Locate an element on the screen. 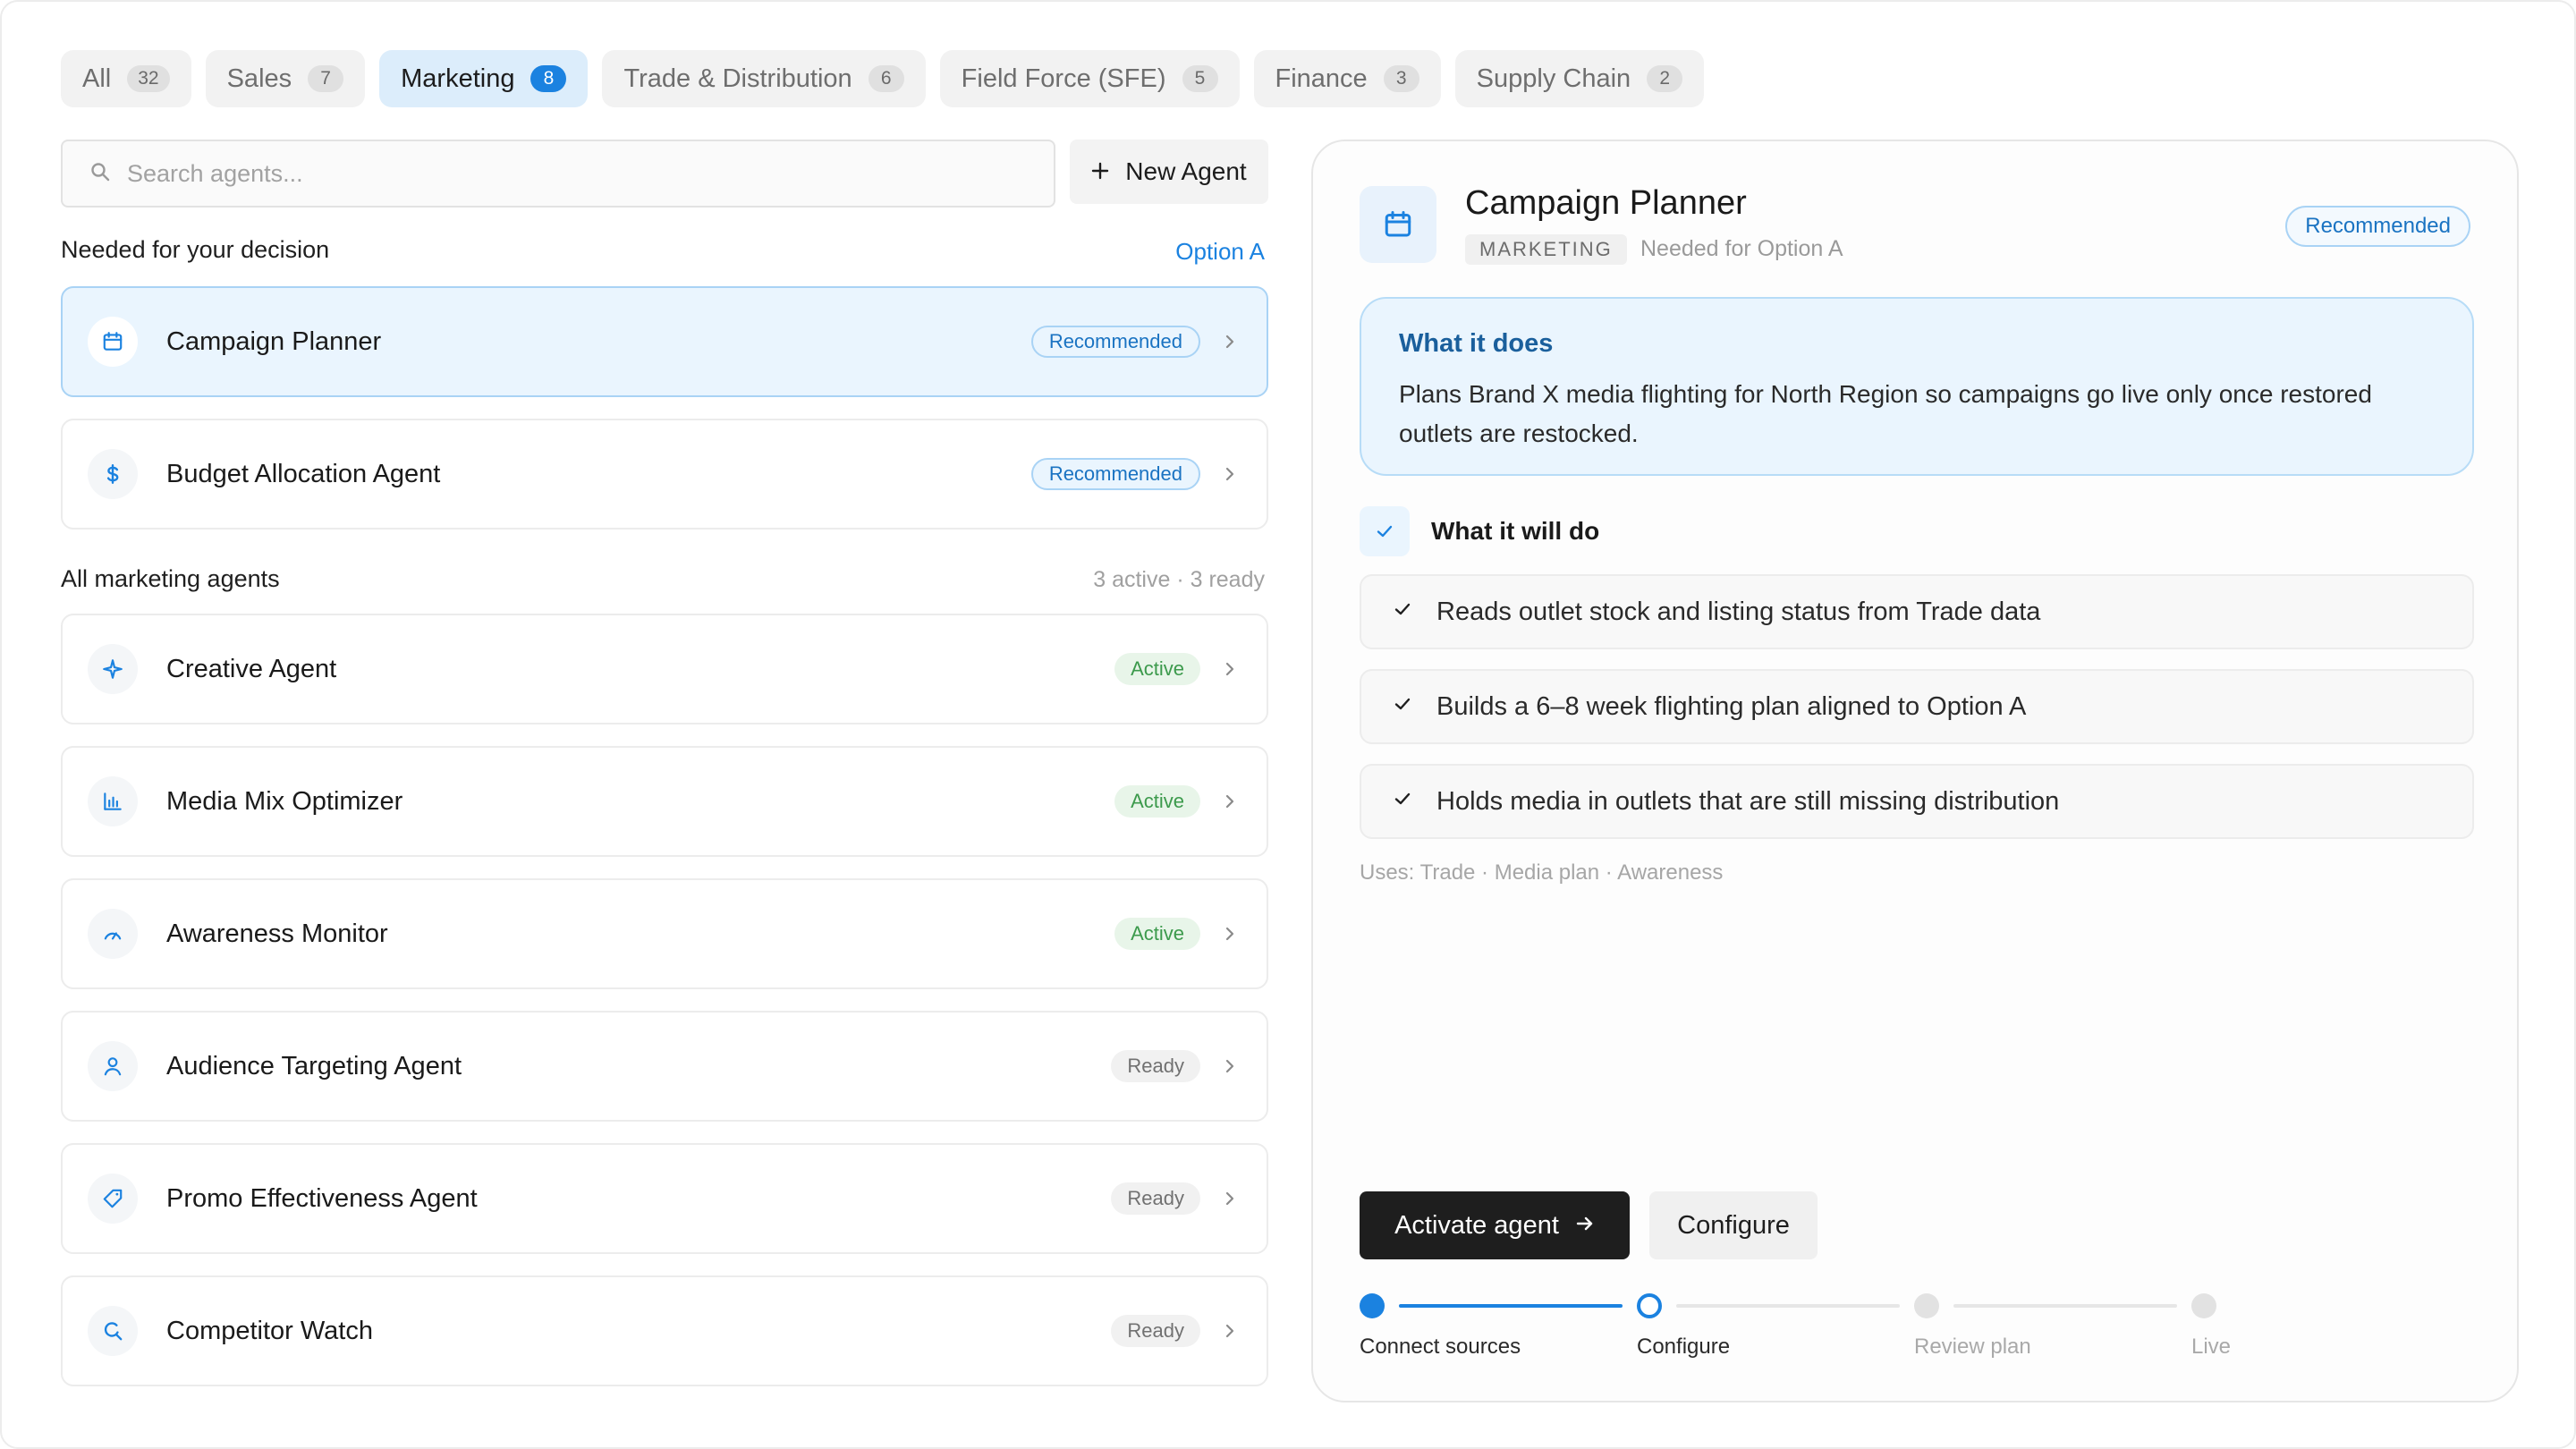 This screenshot has height=1449, width=2576. tab-label: Marketing is located at coordinates (458, 78).